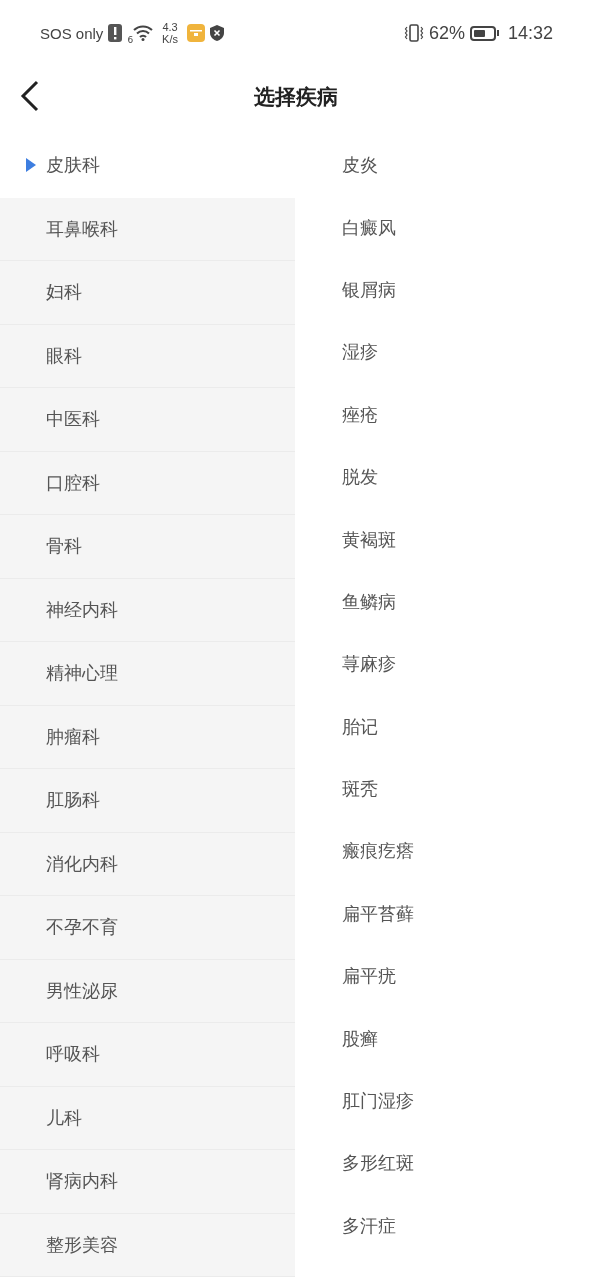 This screenshot has height=1280, width=591. I want to click on disease-item: 脱发, so click(360, 477).